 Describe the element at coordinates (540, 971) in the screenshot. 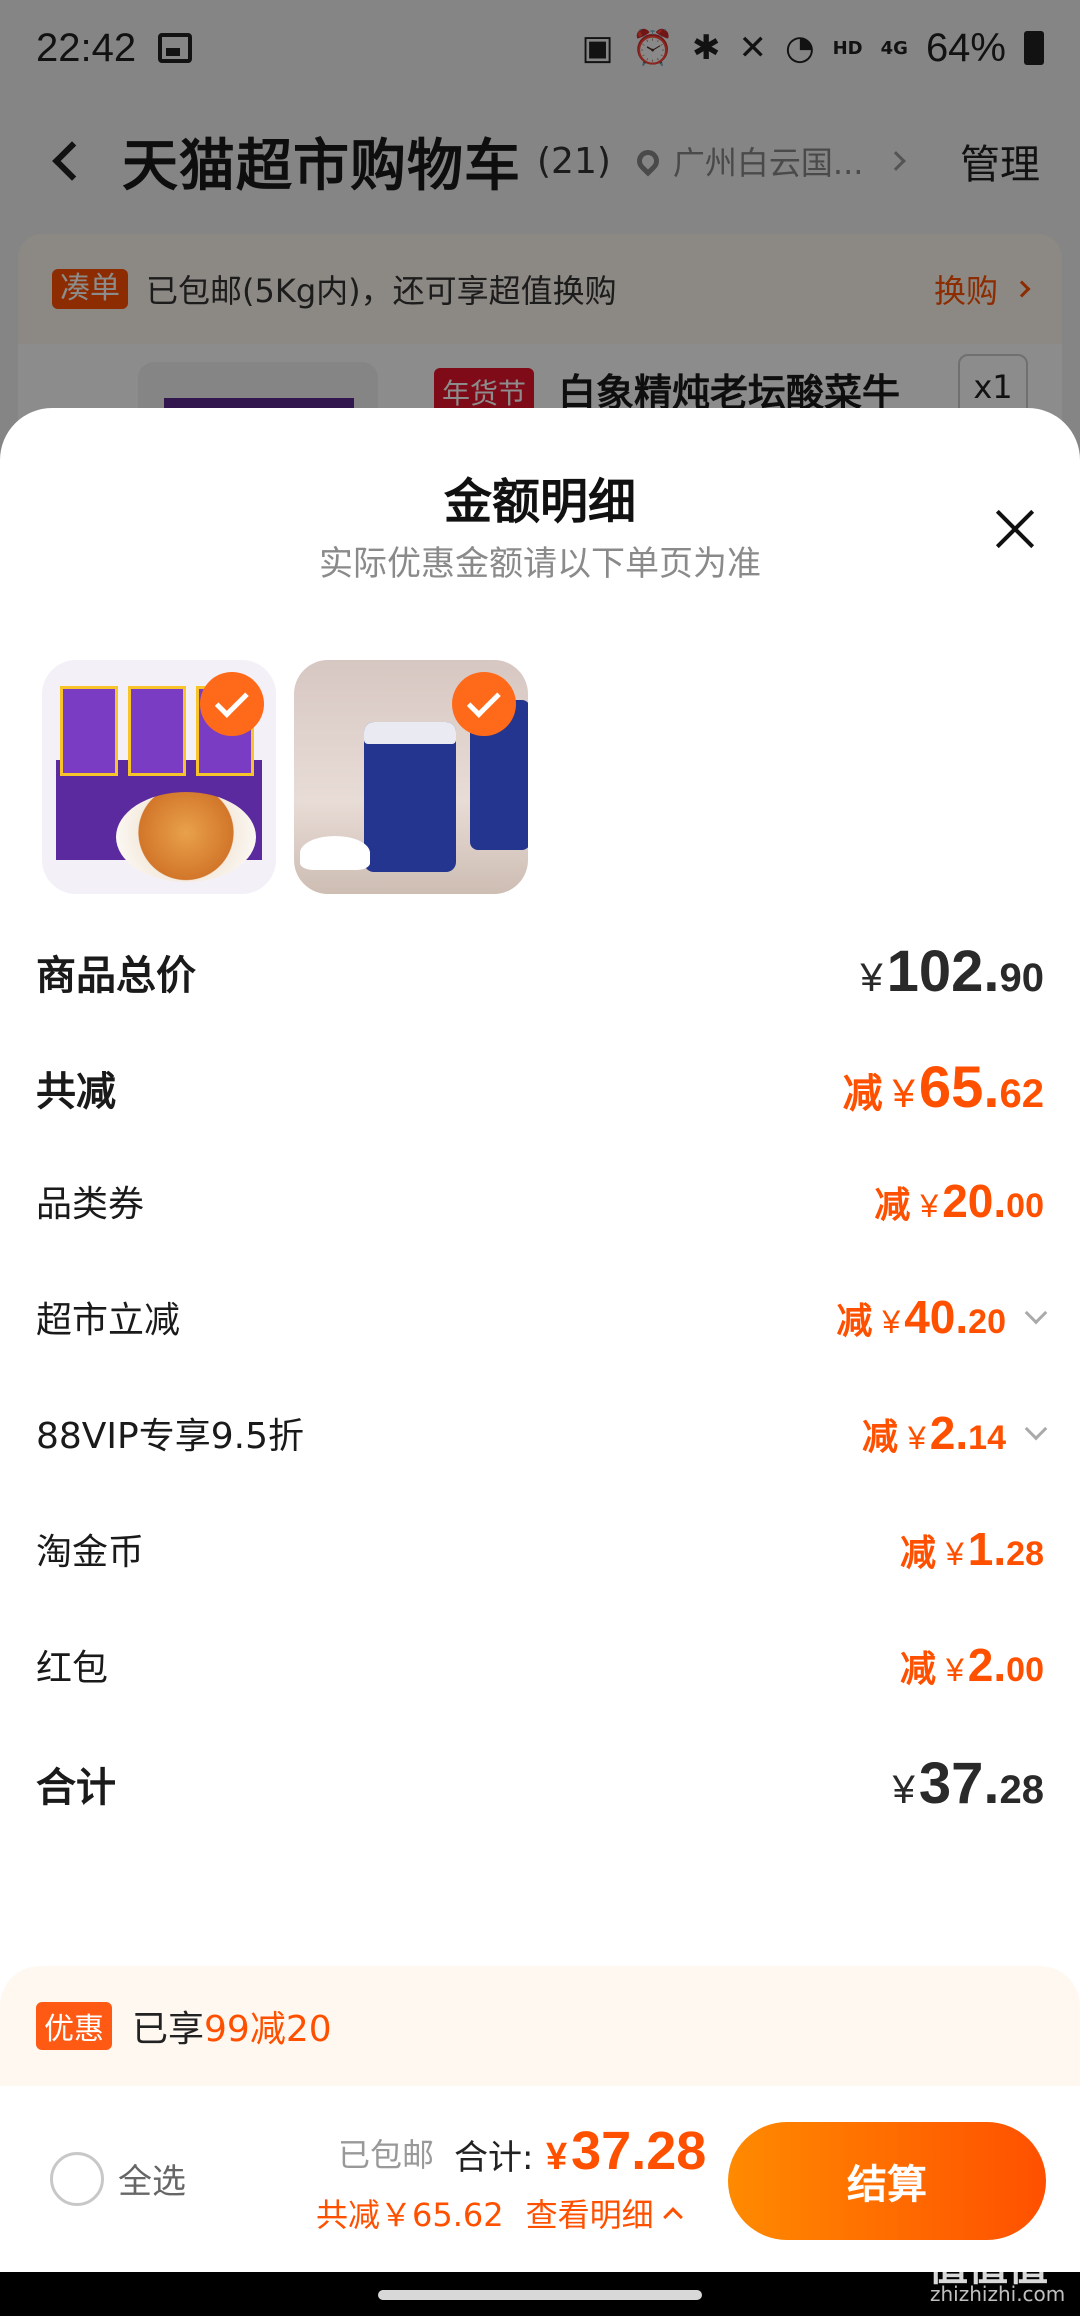

I see `row-subtotal: 商品总价 ¥102. 90` at that location.